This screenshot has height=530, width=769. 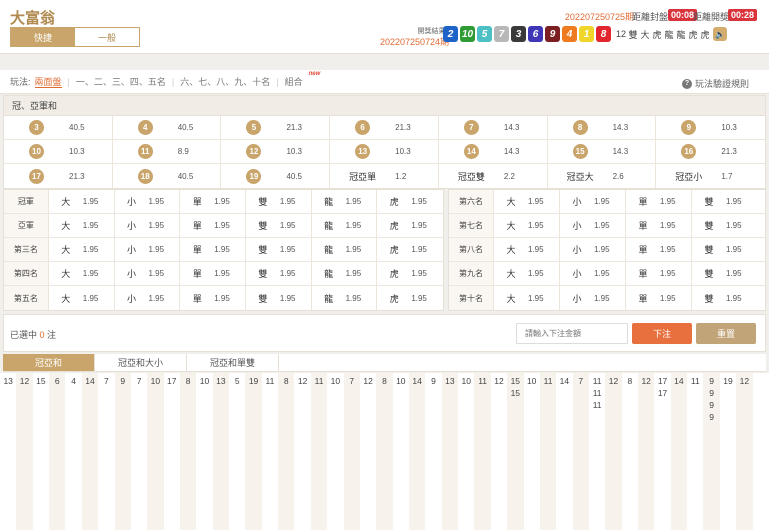 I want to click on sum-odds-cell: 7 14.3, so click(x=493, y=127).